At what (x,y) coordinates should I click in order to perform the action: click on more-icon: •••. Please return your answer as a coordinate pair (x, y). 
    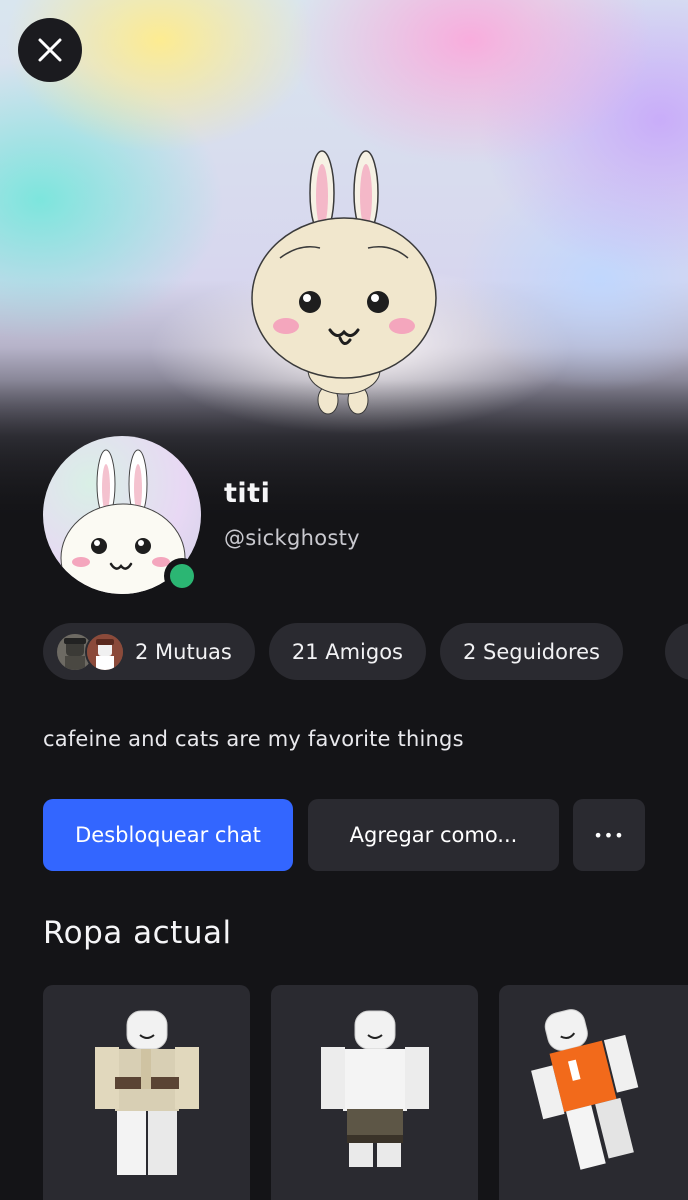
    Looking at the image, I should click on (609, 835).